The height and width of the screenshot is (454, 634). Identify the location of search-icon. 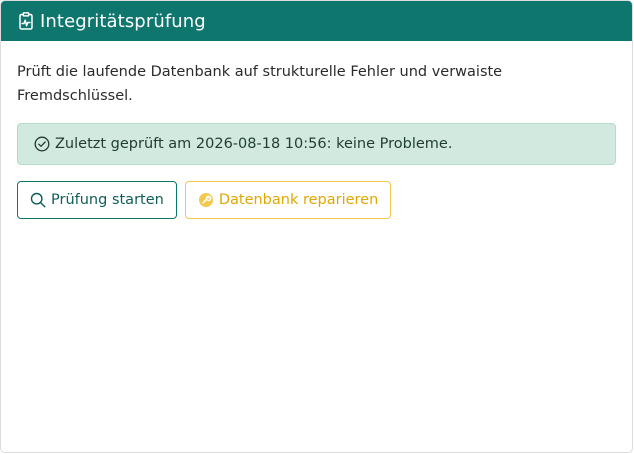
(38, 200).